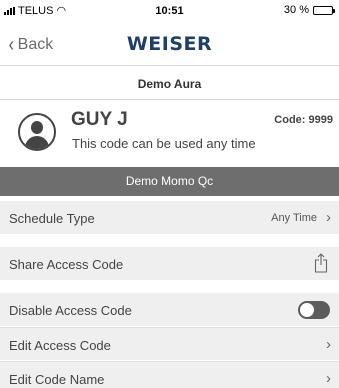  What do you see at coordinates (66, 264) in the screenshot?
I see `share-access-code-label: Share Access Code` at bounding box center [66, 264].